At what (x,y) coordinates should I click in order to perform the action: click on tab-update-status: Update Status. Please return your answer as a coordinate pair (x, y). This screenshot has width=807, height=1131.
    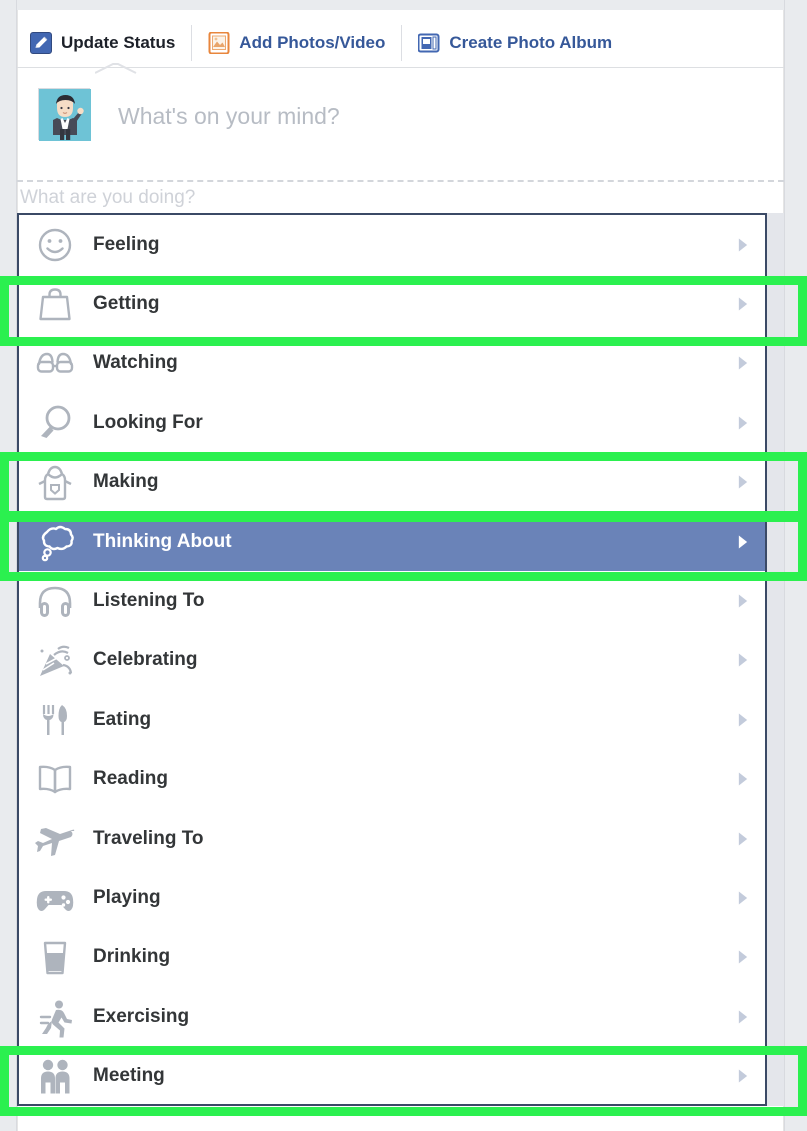
    Looking at the image, I should click on (109, 43).